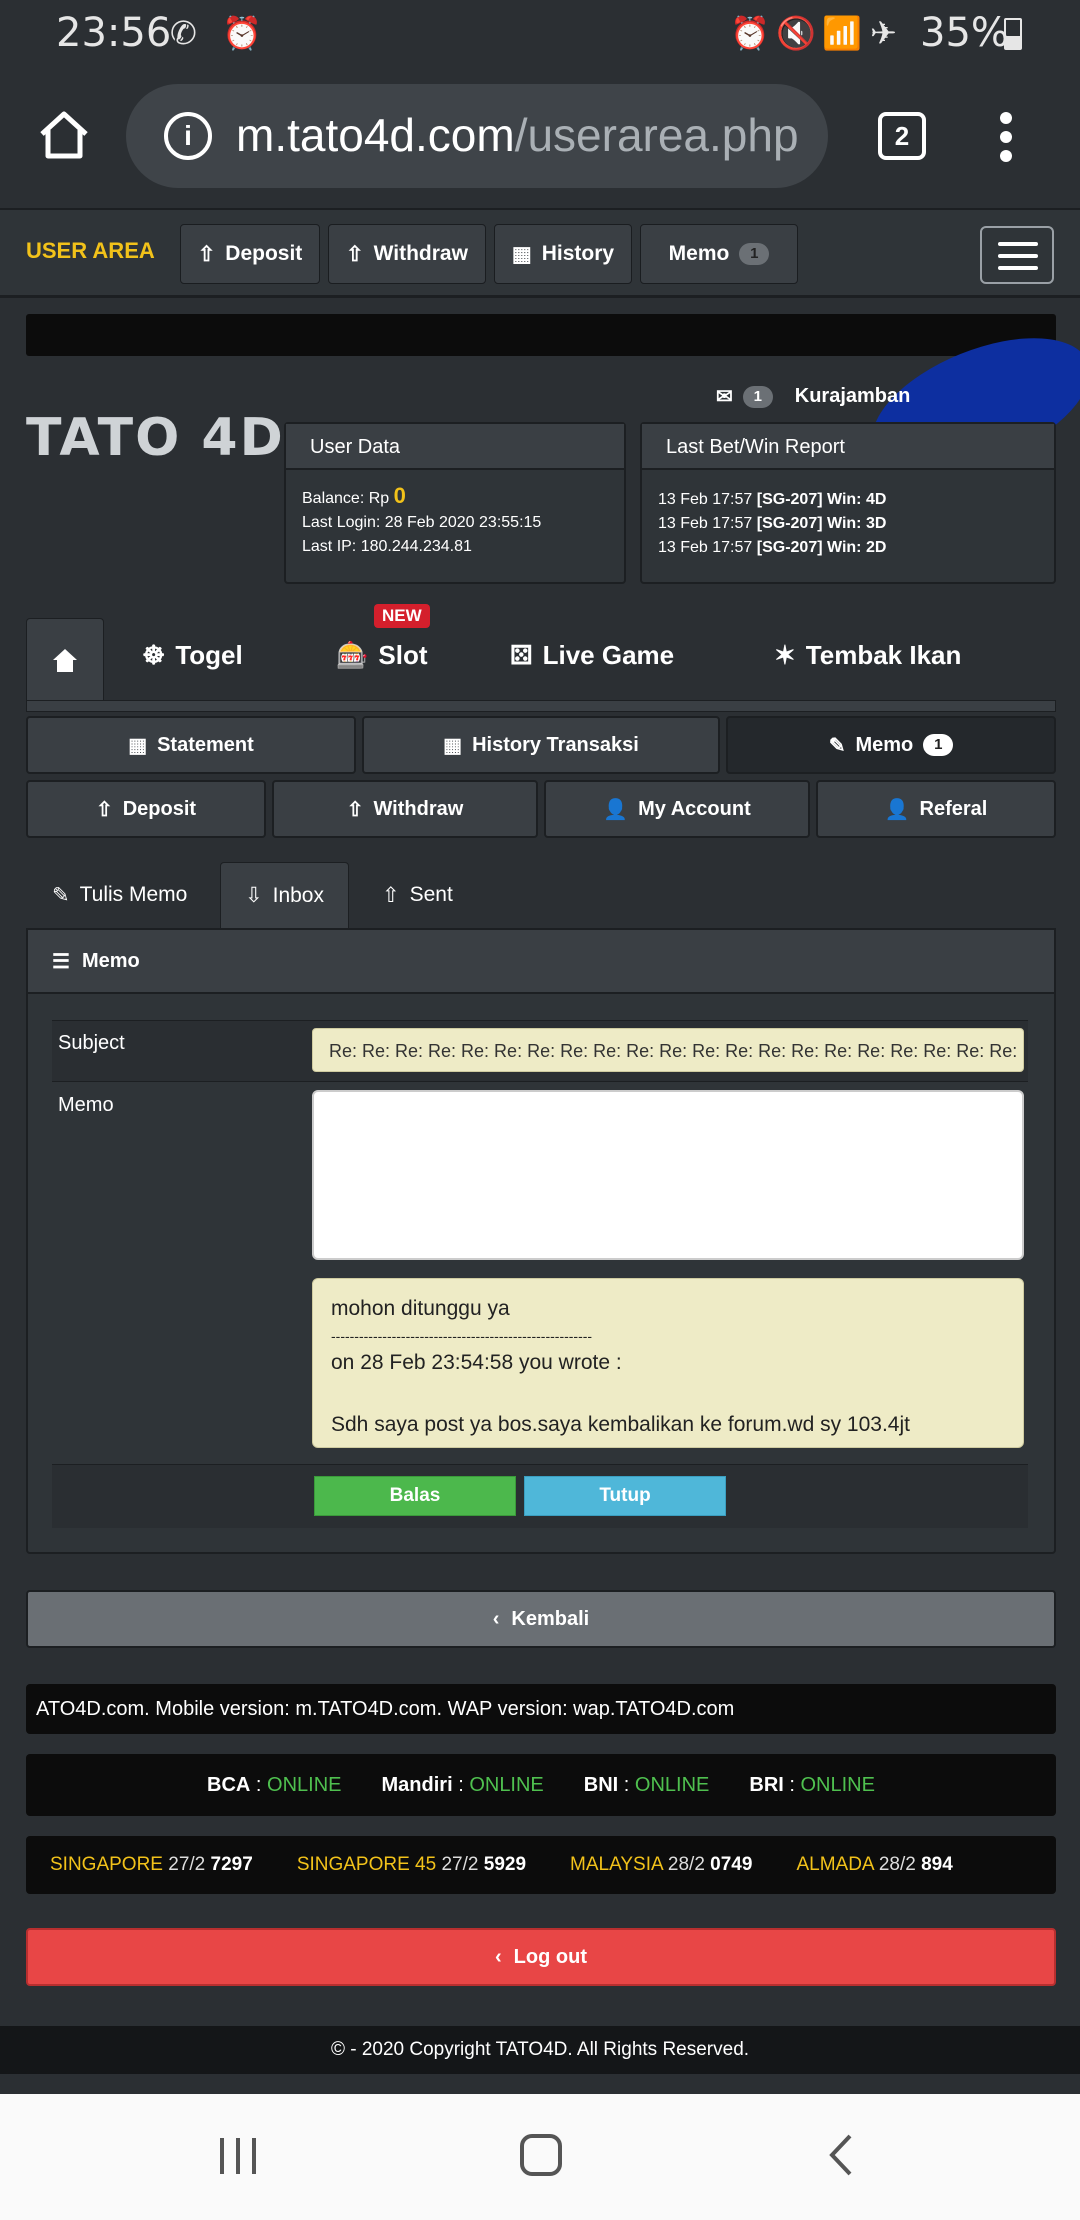 Image resolution: width=1080 pixels, height=2220 pixels. Describe the element at coordinates (902, 136) in the screenshot. I see `tab-switcher-button: 2` at that location.